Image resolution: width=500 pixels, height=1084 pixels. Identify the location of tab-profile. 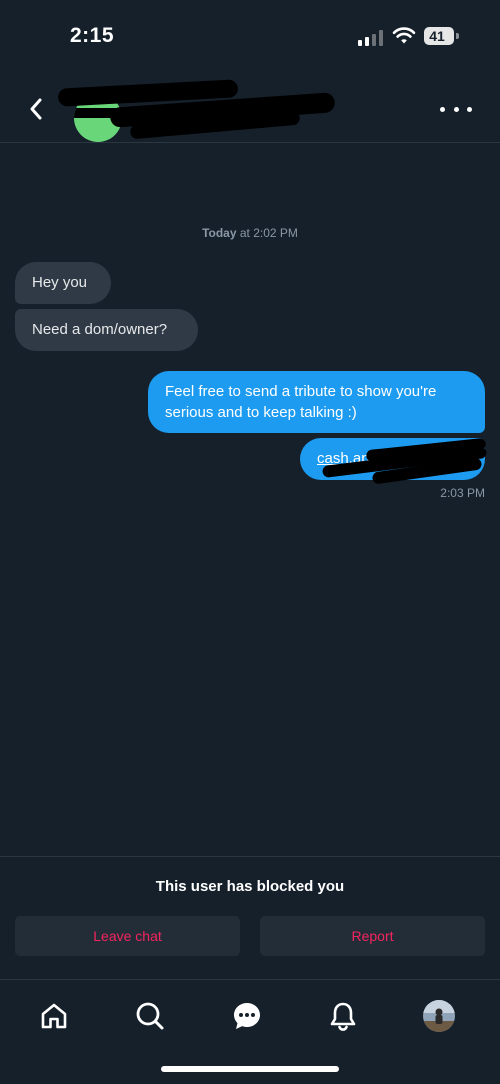
(439, 1016).